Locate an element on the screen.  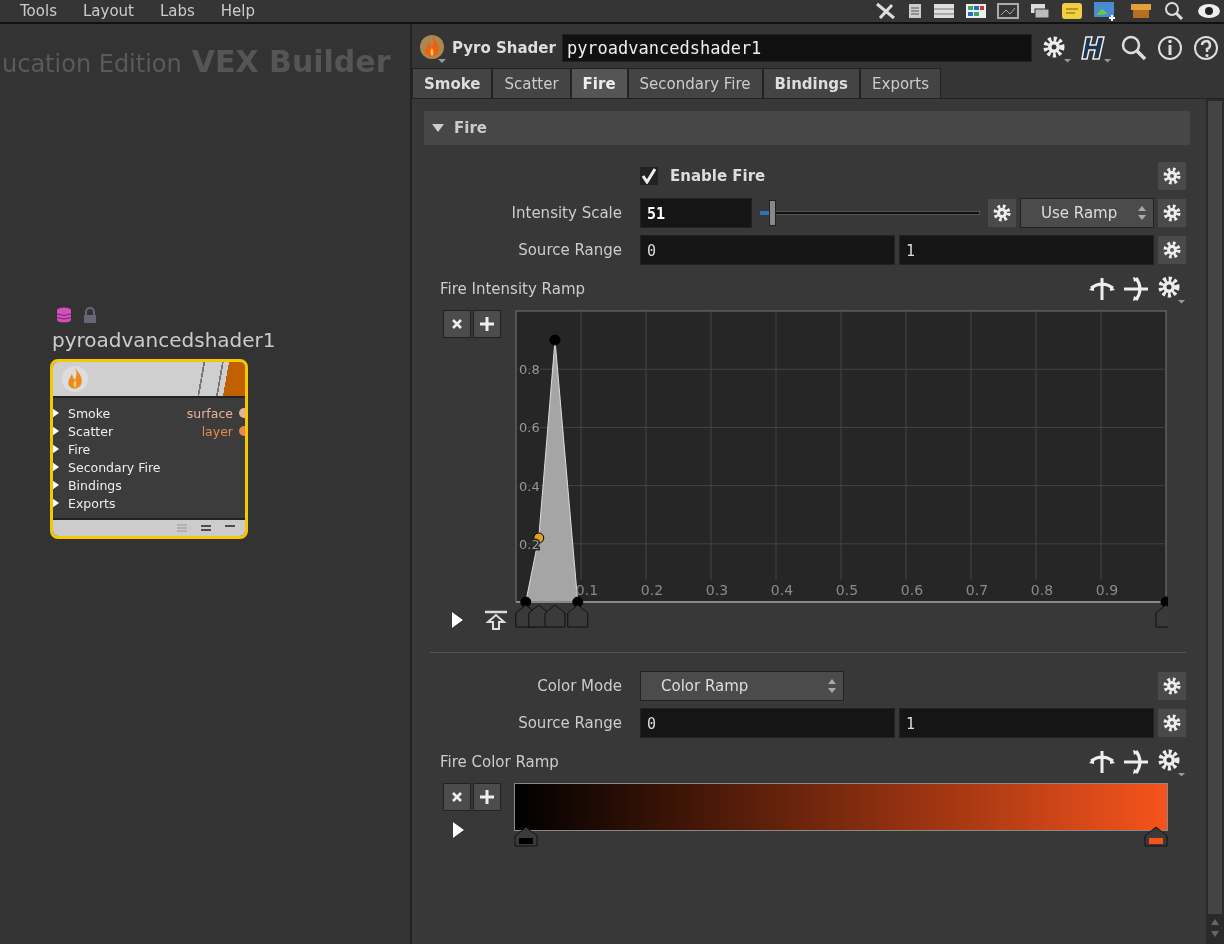
menu-item: Labs is located at coordinates (177, 11).